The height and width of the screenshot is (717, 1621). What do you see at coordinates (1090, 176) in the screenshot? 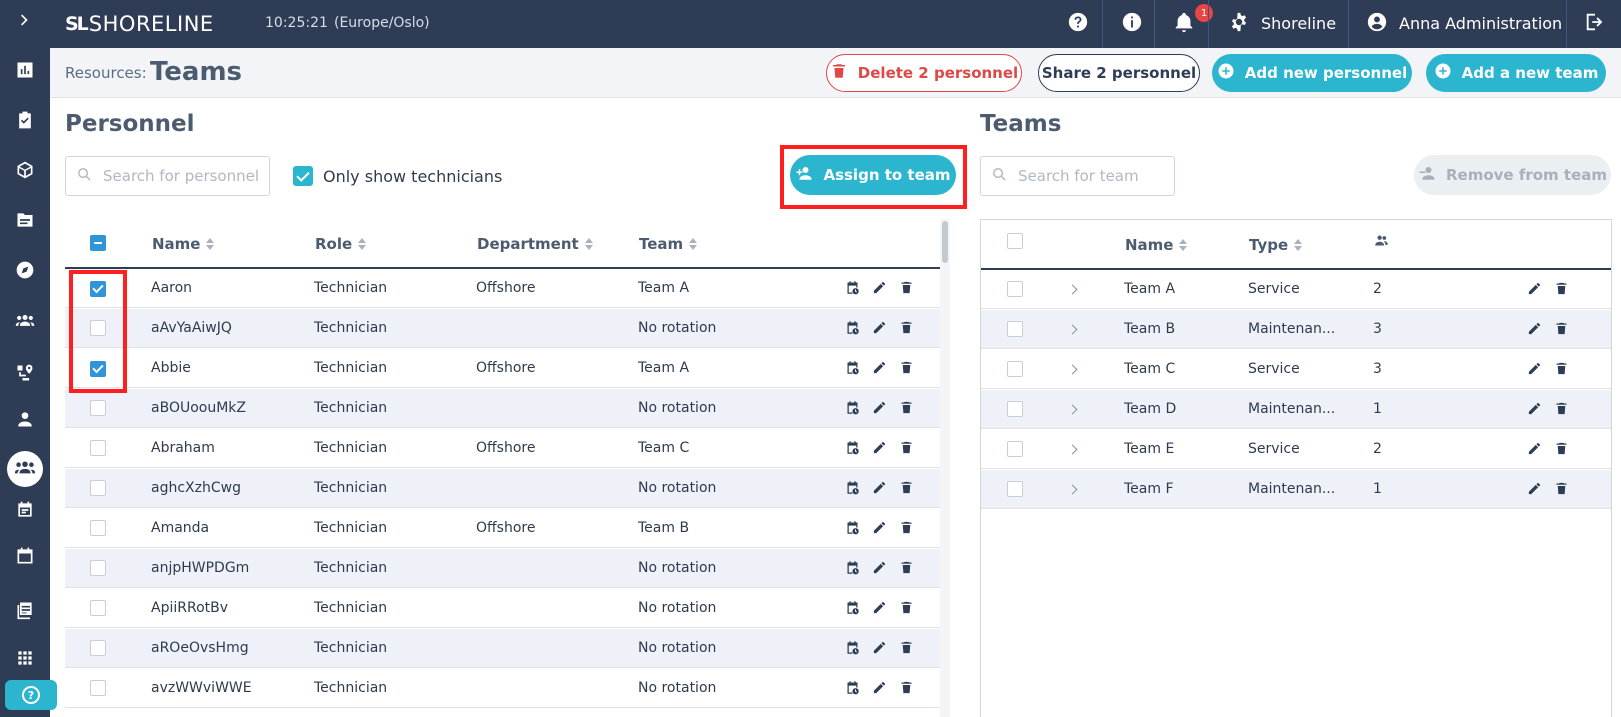
I see `team-search-input` at bounding box center [1090, 176].